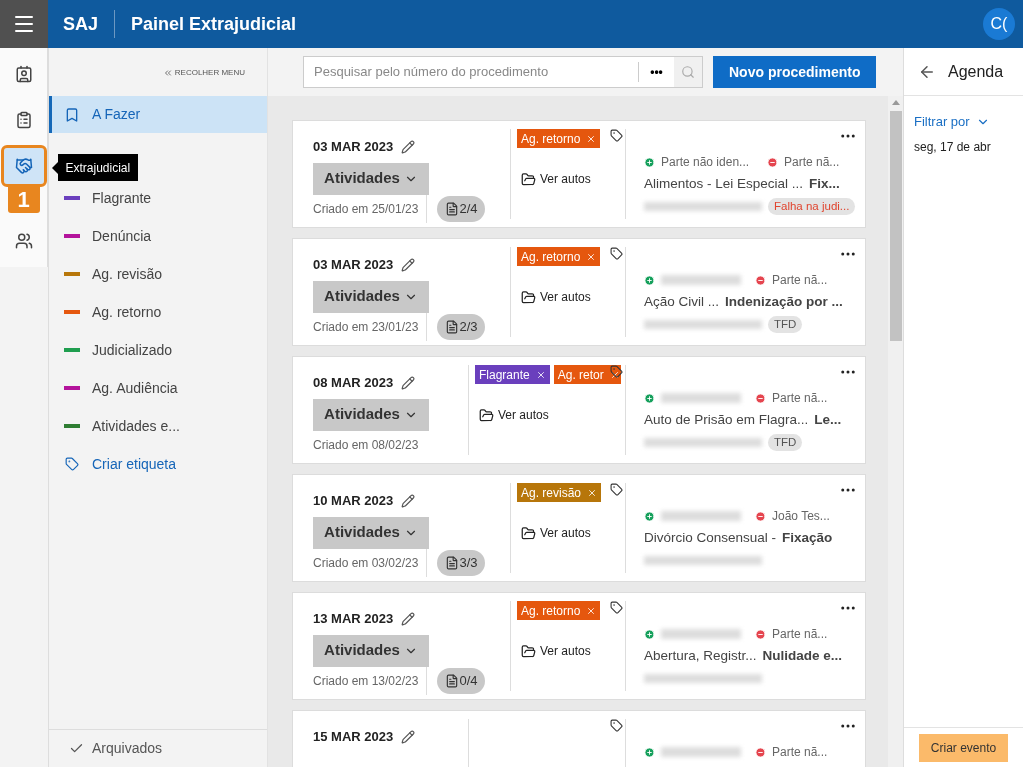 The height and width of the screenshot is (767, 1023). I want to click on tag-chip: Ag. retor, so click(587, 374).